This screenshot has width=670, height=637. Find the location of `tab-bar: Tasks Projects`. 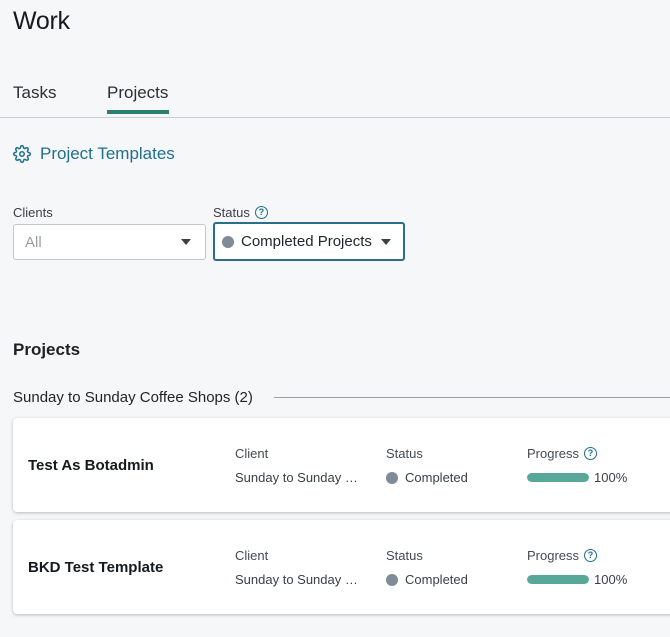

tab-bar: Tasks Projects is located at coordinates (335, 99).